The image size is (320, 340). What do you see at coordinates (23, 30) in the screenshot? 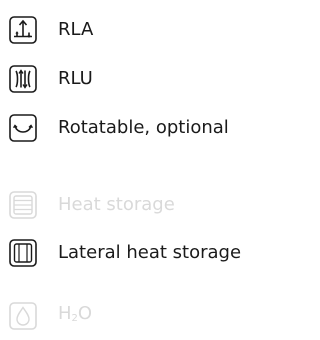
I see `rla-icon` at bounding box center [23, 30].